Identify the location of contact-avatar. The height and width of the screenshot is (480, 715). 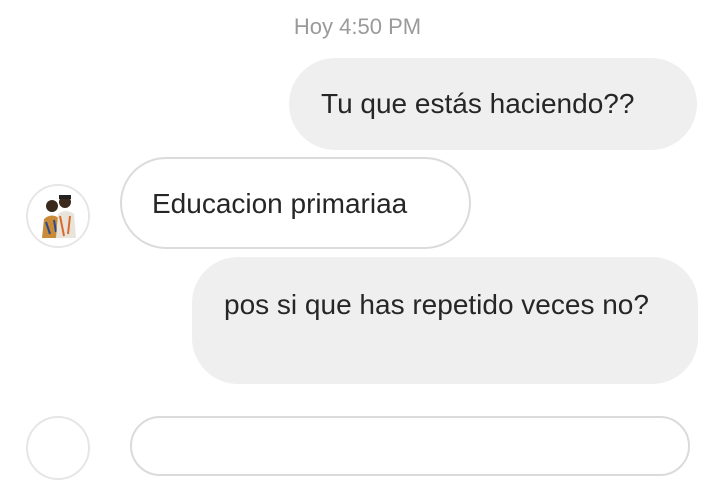
(58, 216).